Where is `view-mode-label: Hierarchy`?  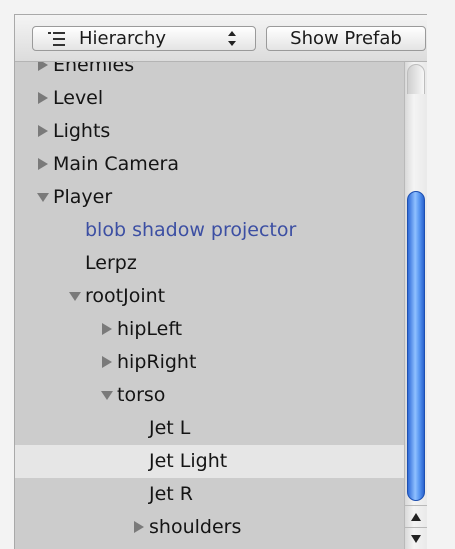
view-mode-label: Hierarchy is located at coordinates (123, 38).